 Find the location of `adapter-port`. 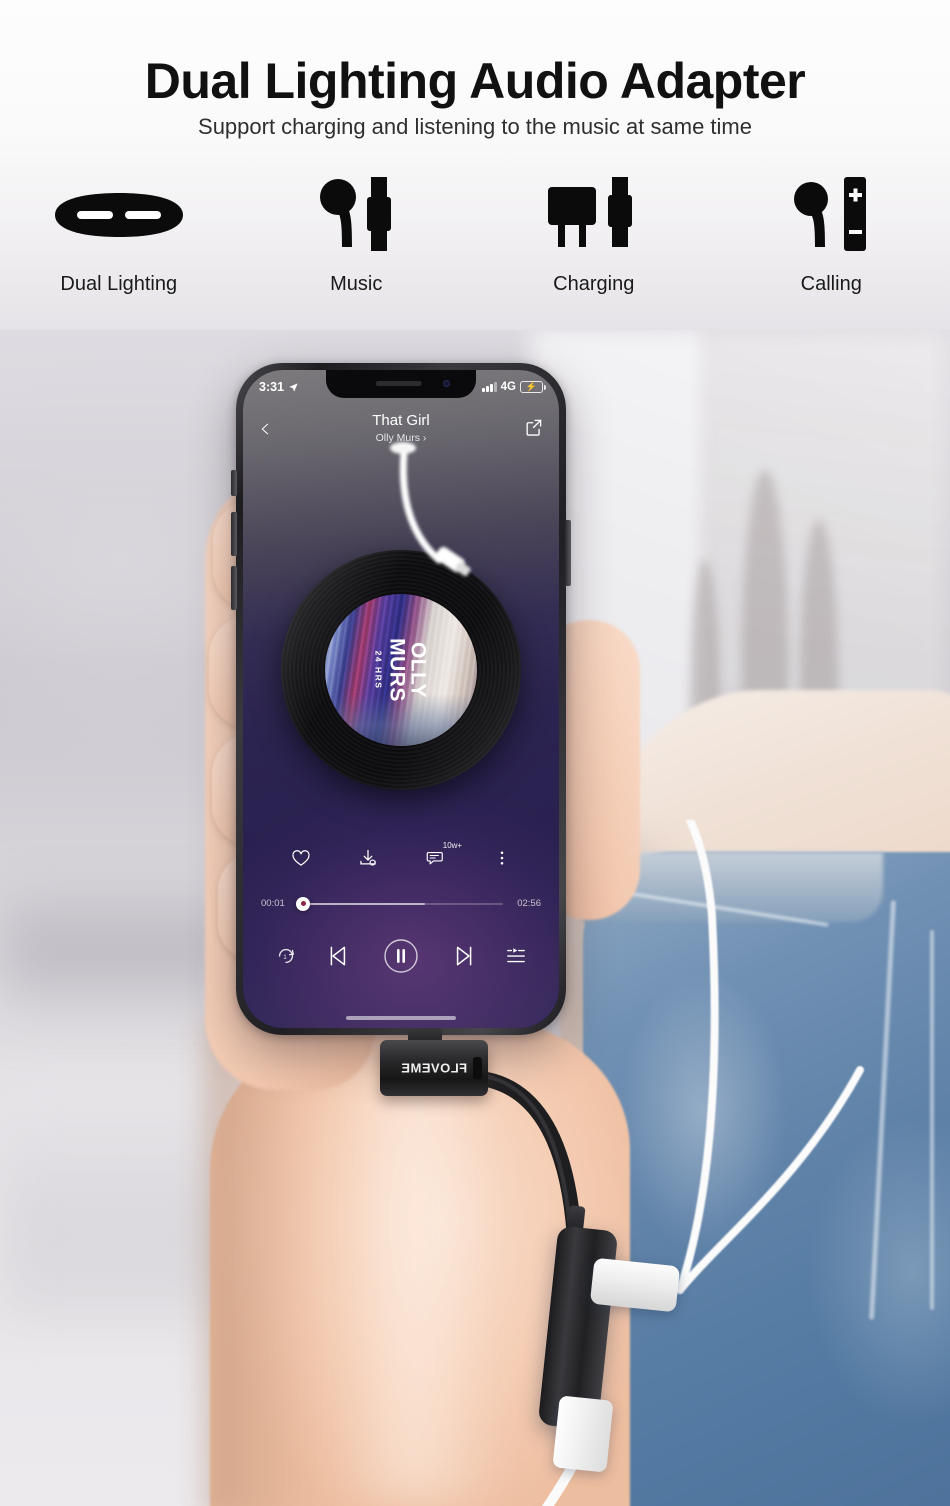

adapter-port is located at coordinates (477, 1068).